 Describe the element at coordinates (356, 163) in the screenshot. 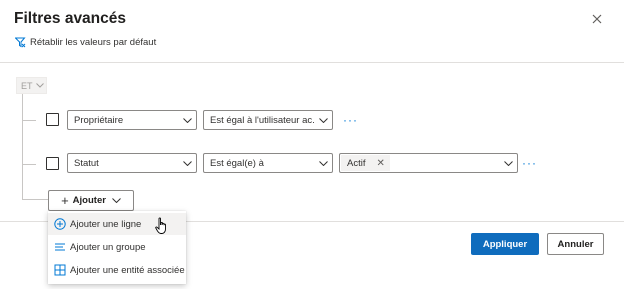

I see `value-tag-label: Actif` at that location.